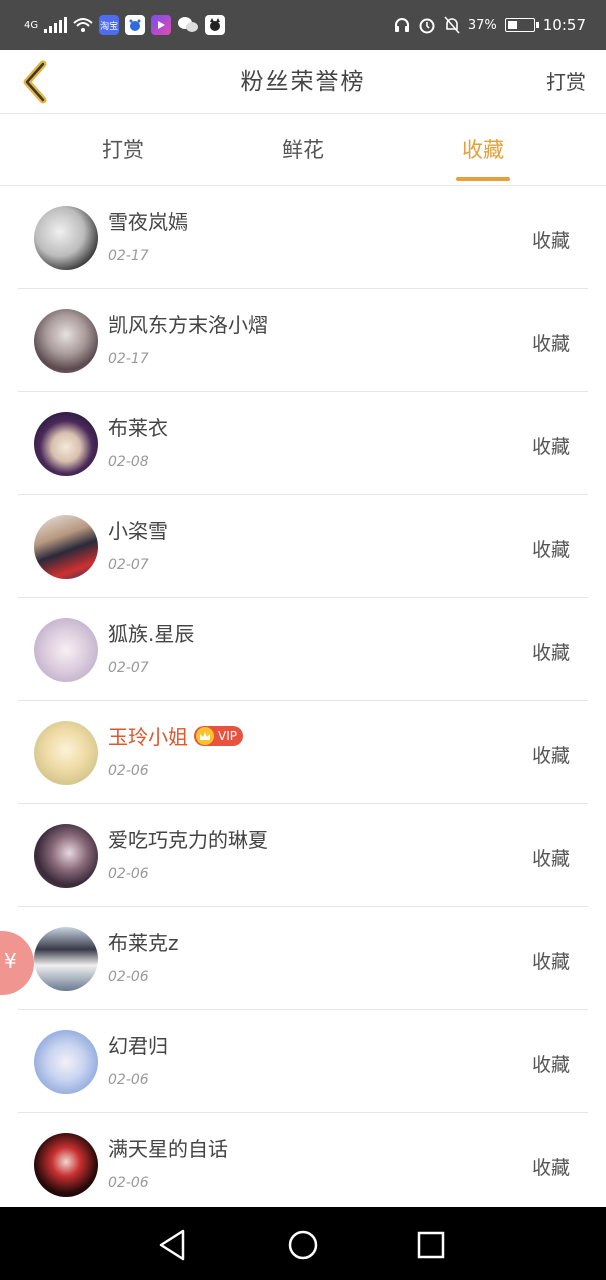  What do you see at coordinates (303, 855) in the screenshot?
I see `list-item: 爱吃巧克力的琳夏 02-06 收藏` at bounding box center [303, 855].